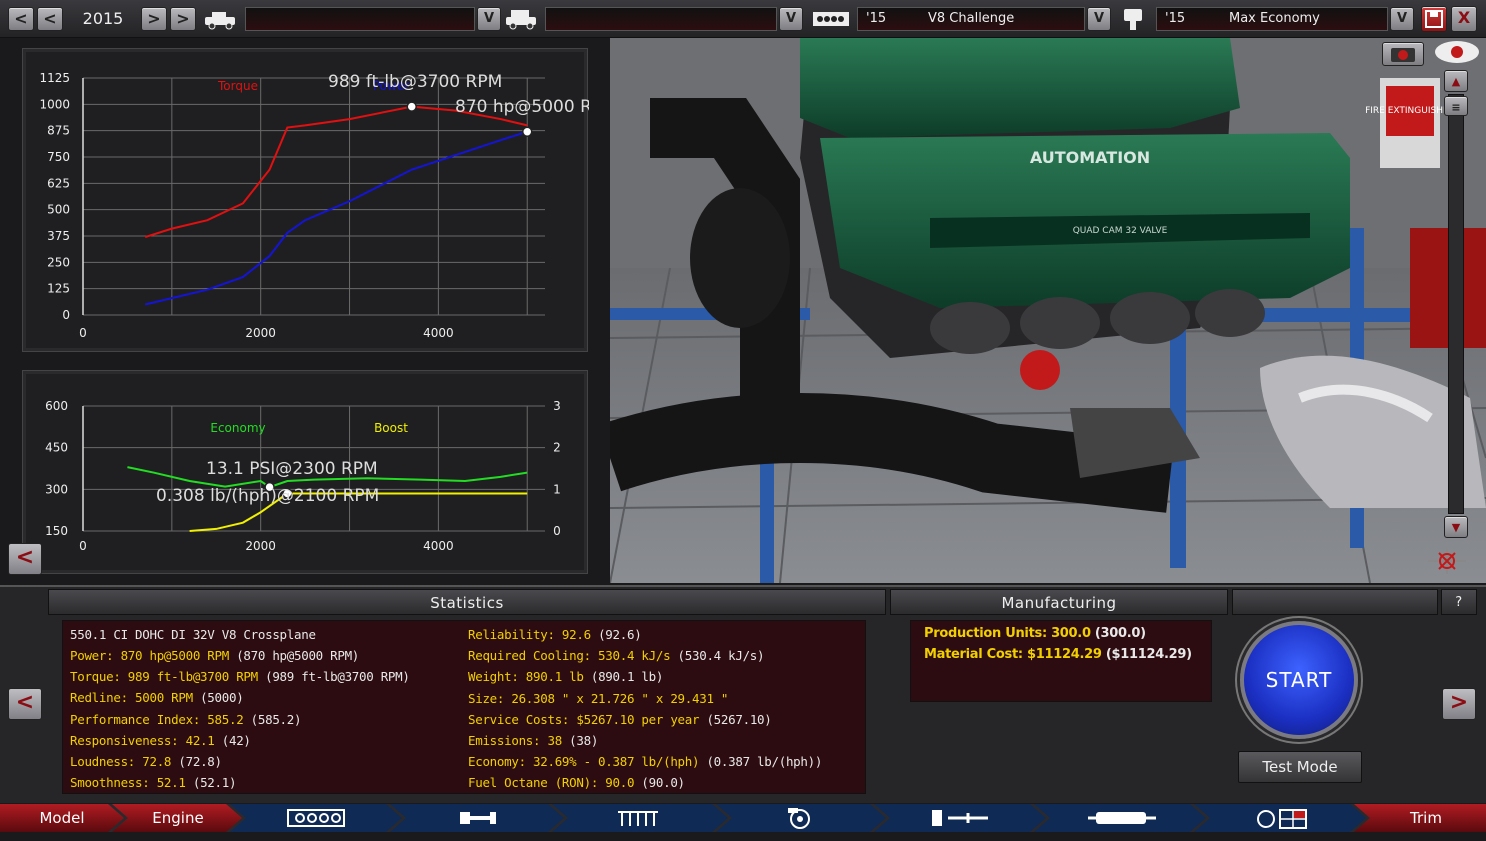  What do you see at coordinates (638, 818) in the screenshot?
I see `nav-valvetrain-icon` at bounding box center [638, 818].